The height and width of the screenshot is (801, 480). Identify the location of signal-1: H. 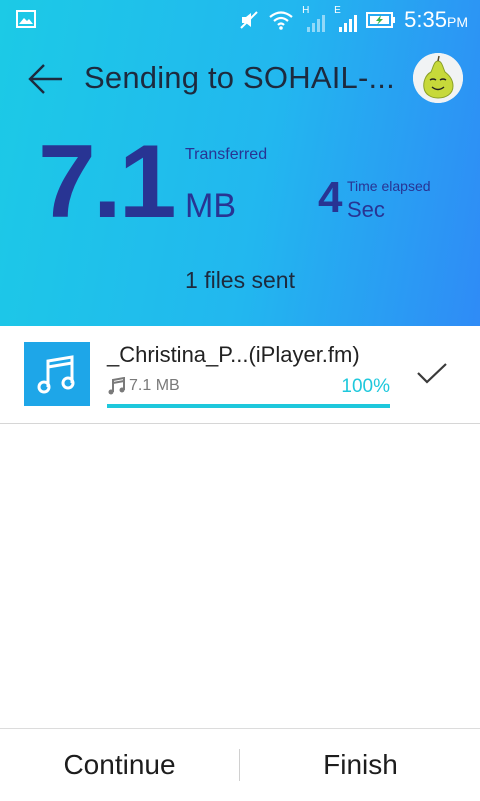
(314, 19).